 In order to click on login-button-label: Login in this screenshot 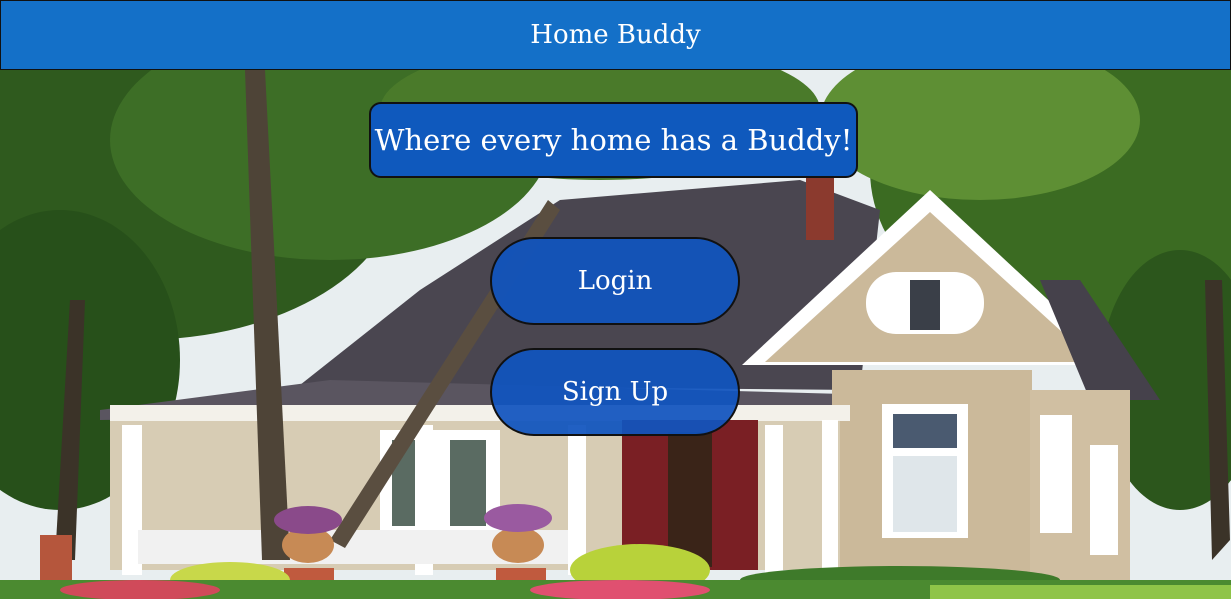, I will do `click(615, 281)`.